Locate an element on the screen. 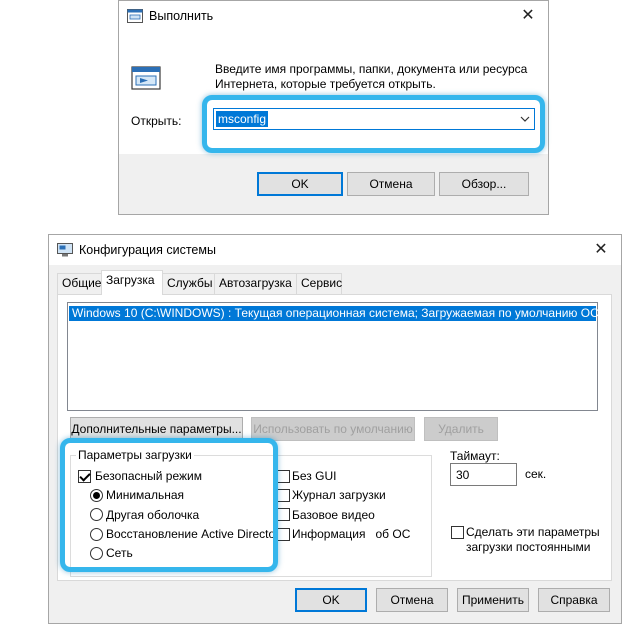  make-permanent-label-line1: Сделать эти параметры is located at coordinates (533, 532).